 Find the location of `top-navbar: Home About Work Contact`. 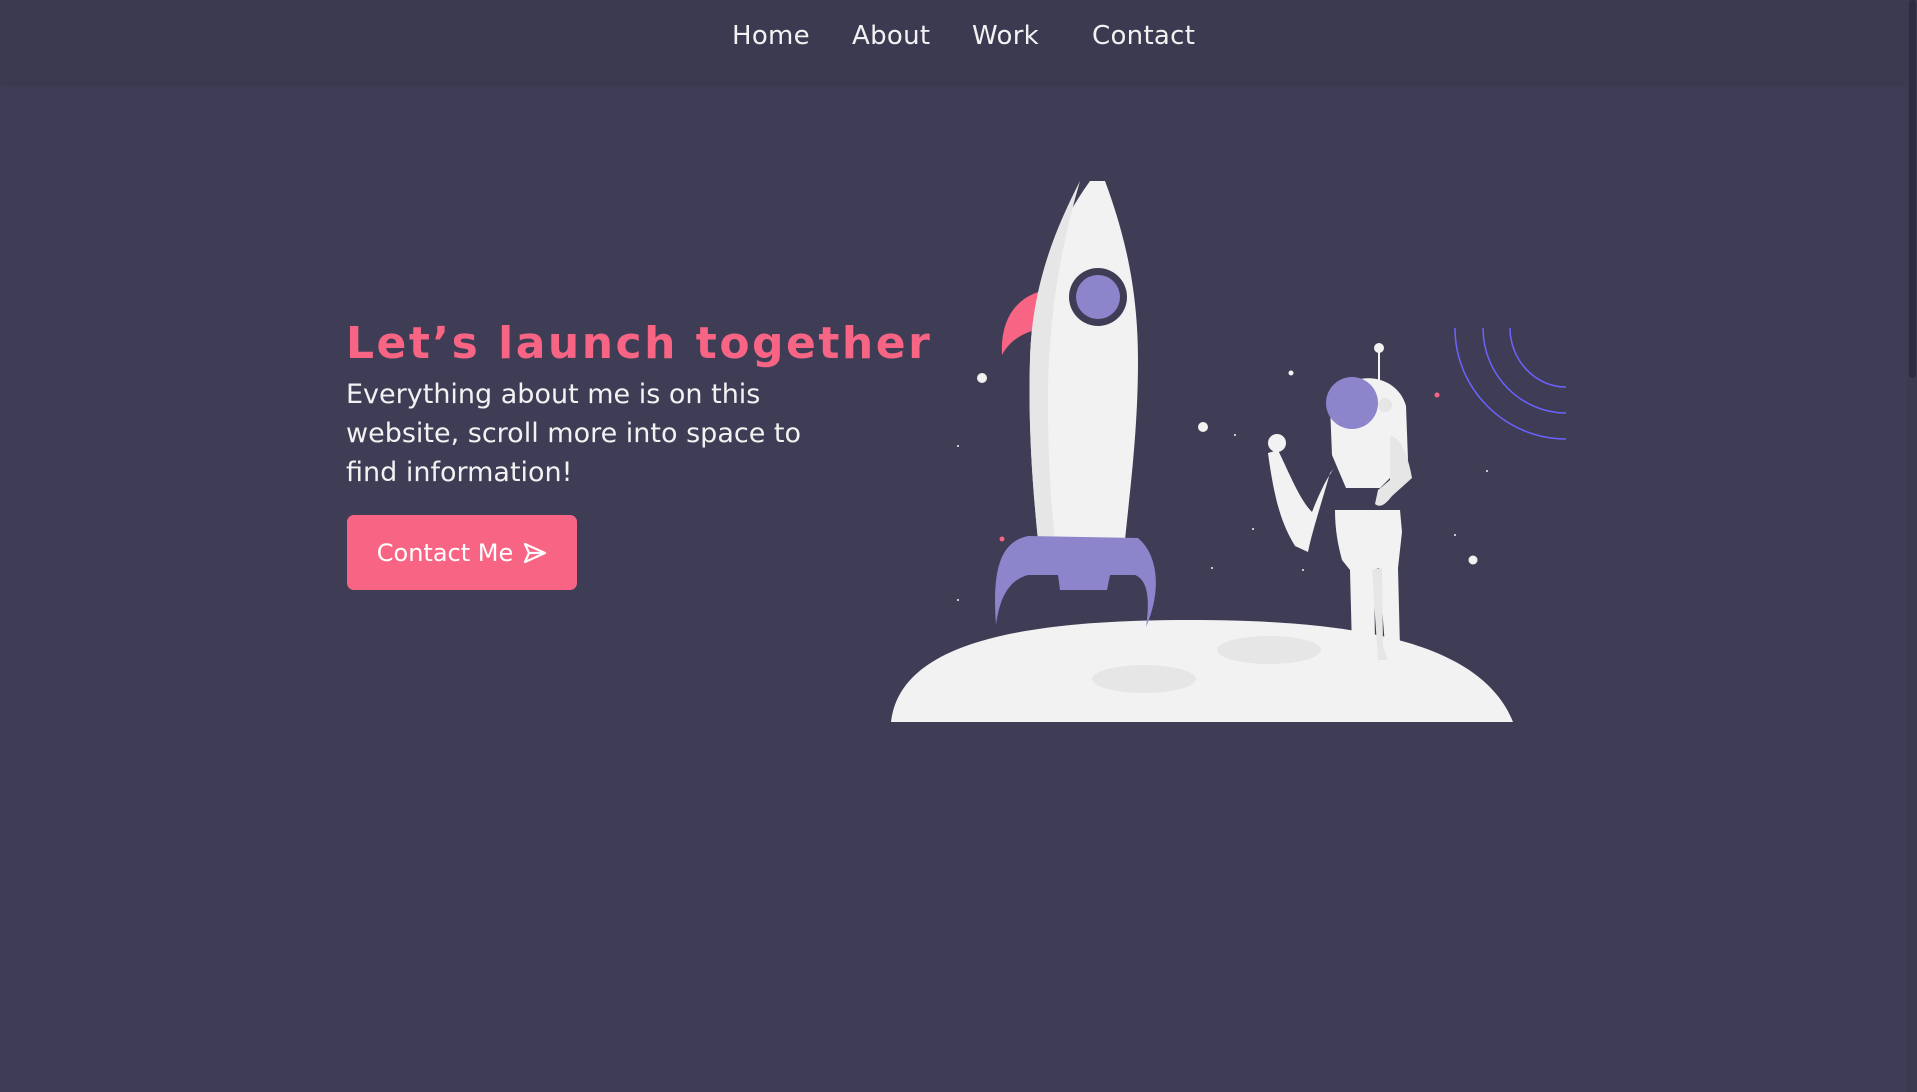

top-navbar: Home About Work Contact is located at coordinates (953, 41).